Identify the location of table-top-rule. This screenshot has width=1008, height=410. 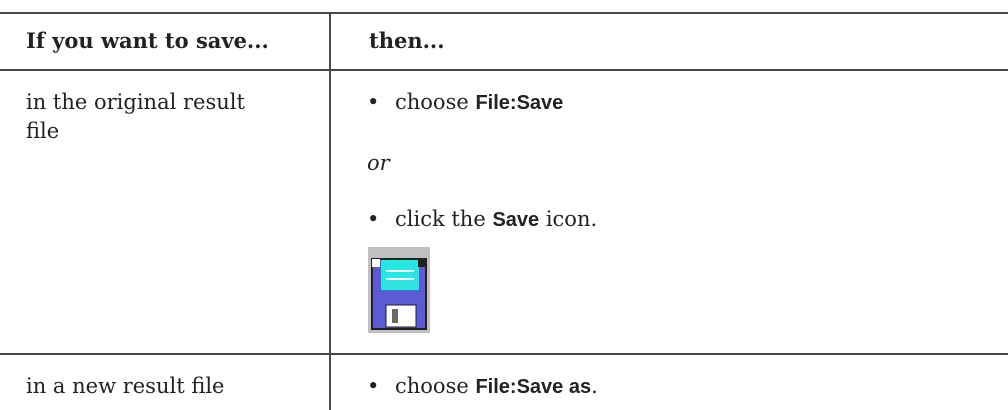
(504, 13).